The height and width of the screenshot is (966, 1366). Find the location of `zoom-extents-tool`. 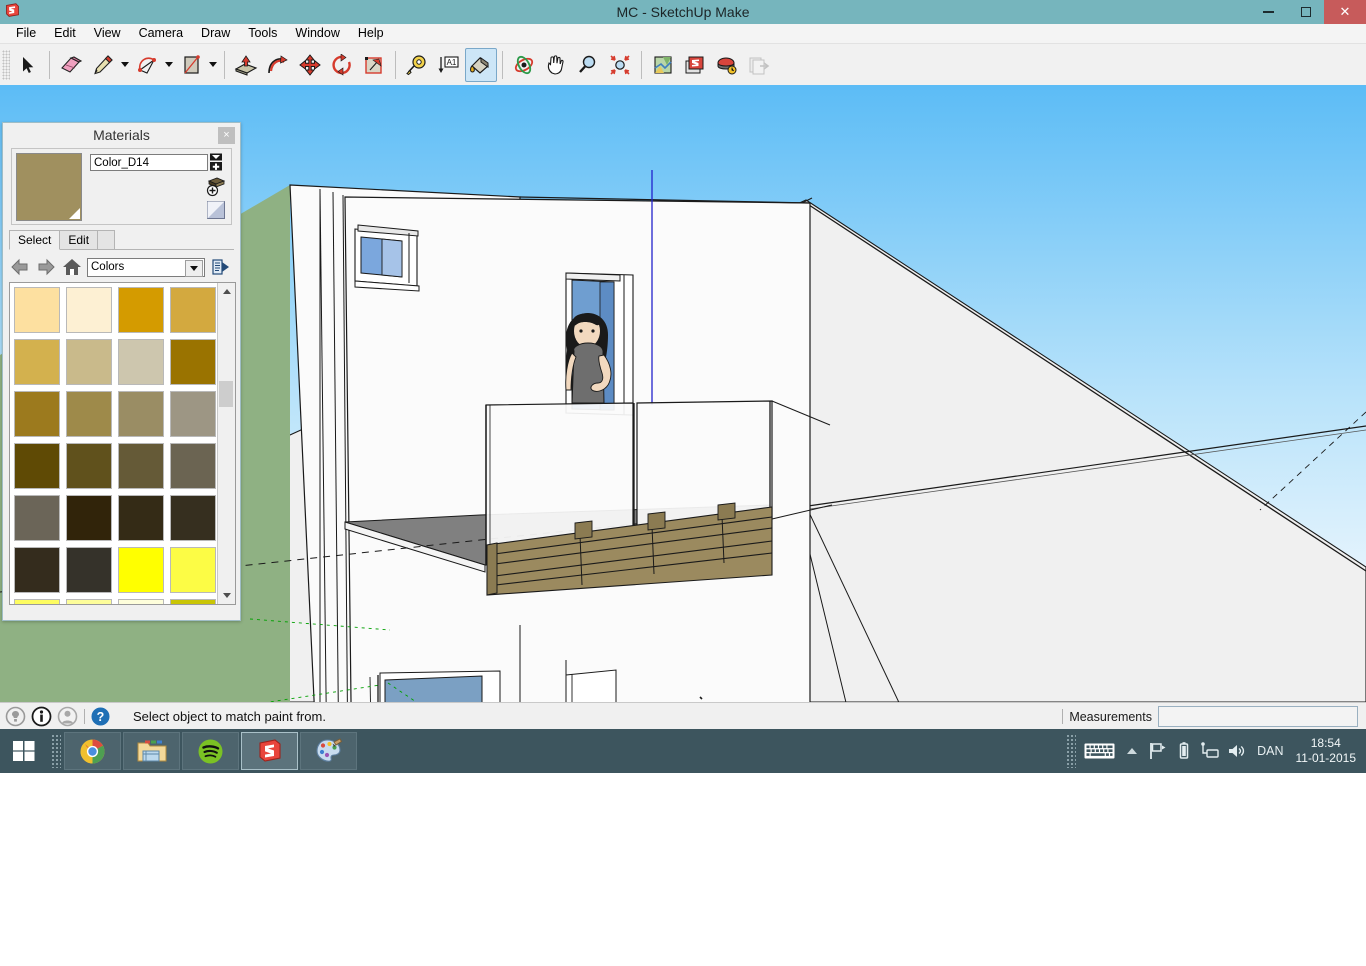

zoom-extents-tool is located at coordinates (620, 65).